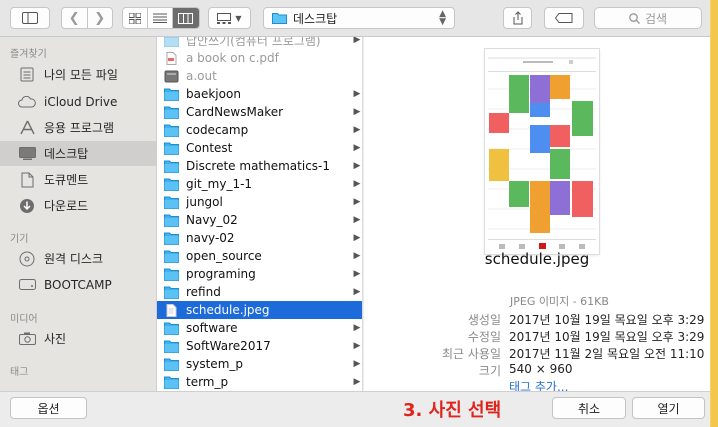 The width and height of the screenshot is (718, 427). I want to click on meta-dimensions: 크기 540 × 960, so click(537, 370).